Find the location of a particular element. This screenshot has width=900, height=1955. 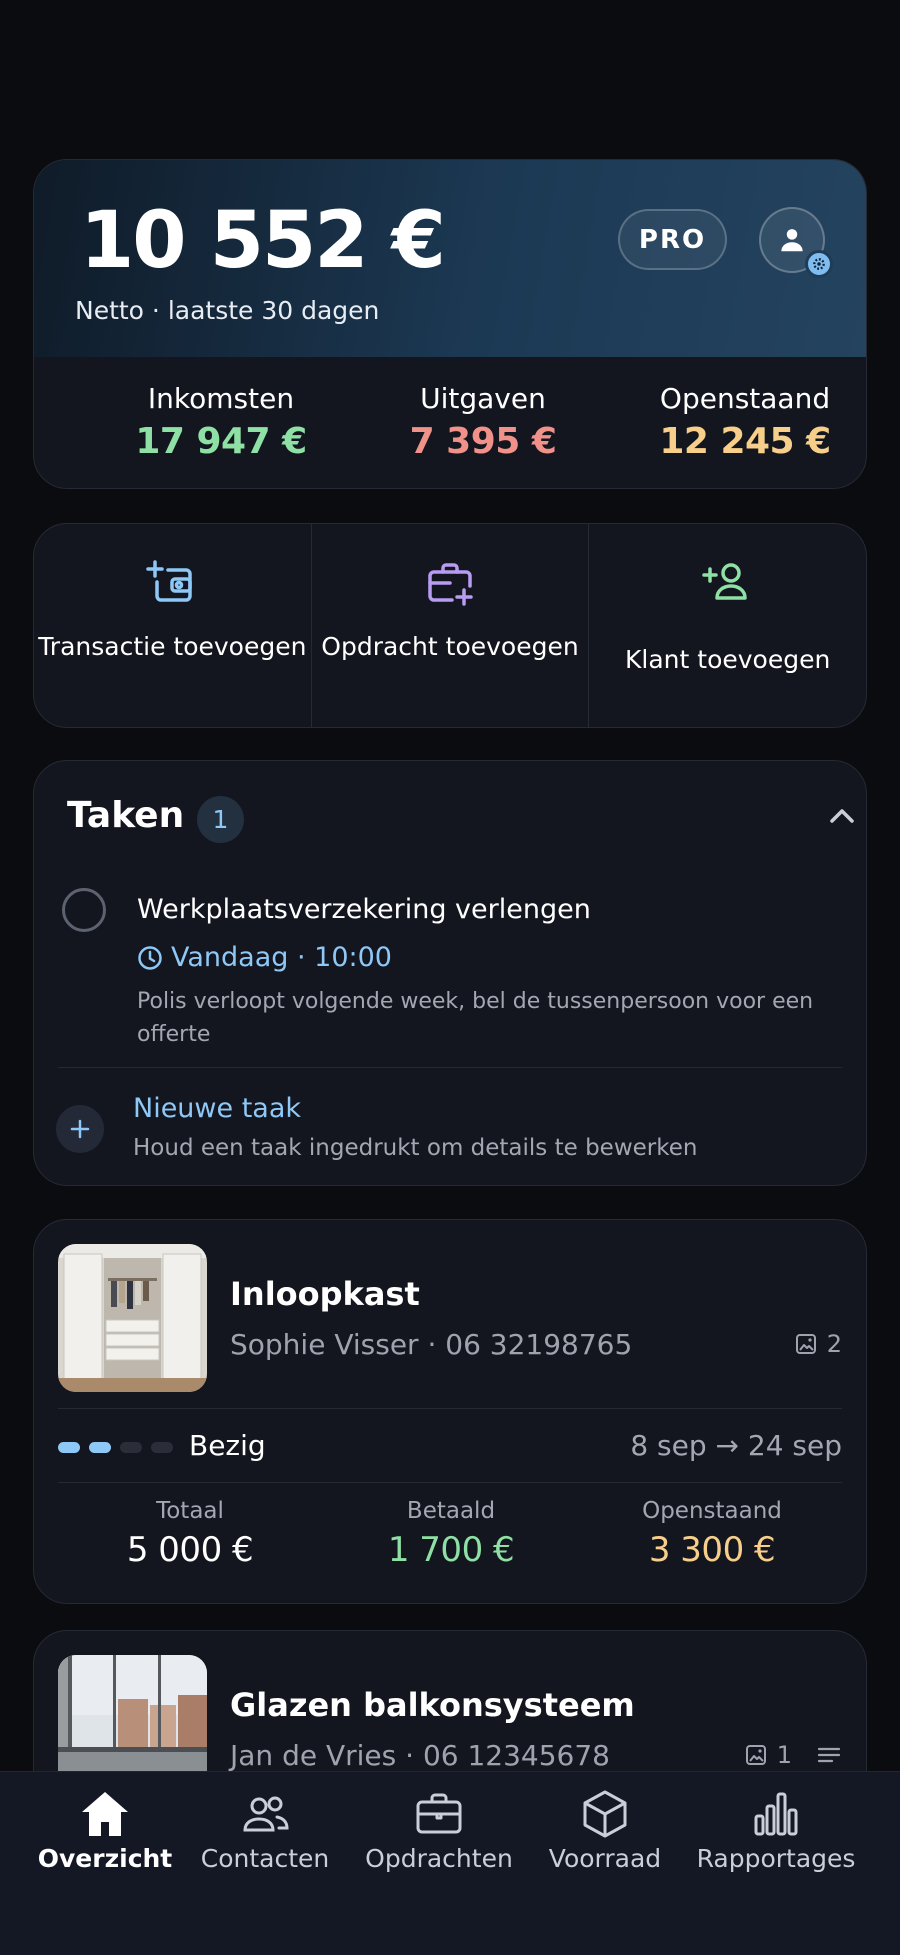

job-client-name: Sophie Visser is located at coordinates (324, 1344).